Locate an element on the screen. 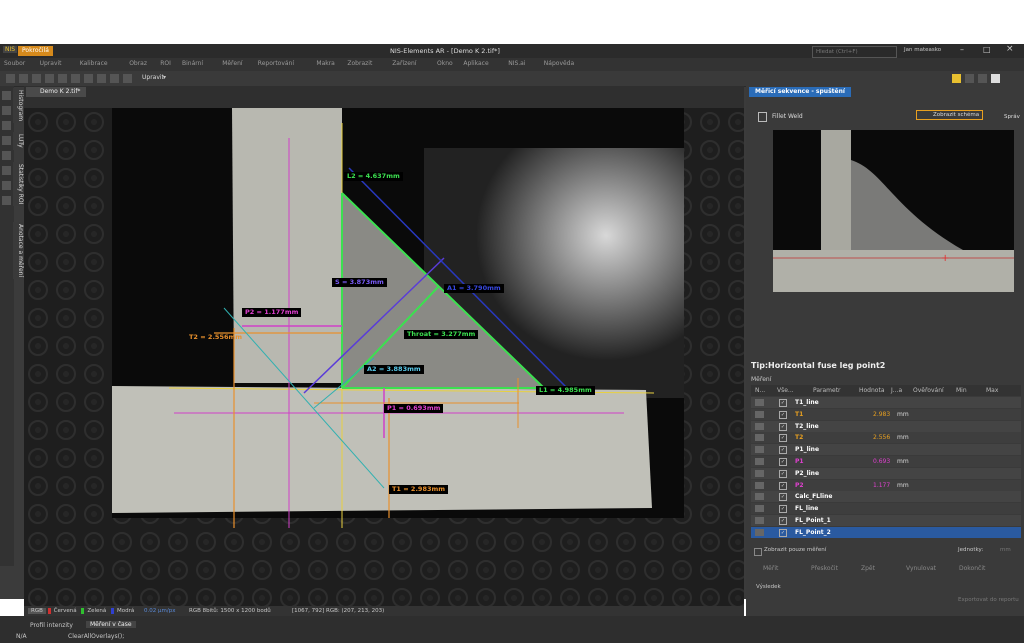 Image resolution: width=1024 pixels, height=643 pixels. tab-measurement-sequence: Měřicí sekvence - spuštění is located at coordinates (800, 92).